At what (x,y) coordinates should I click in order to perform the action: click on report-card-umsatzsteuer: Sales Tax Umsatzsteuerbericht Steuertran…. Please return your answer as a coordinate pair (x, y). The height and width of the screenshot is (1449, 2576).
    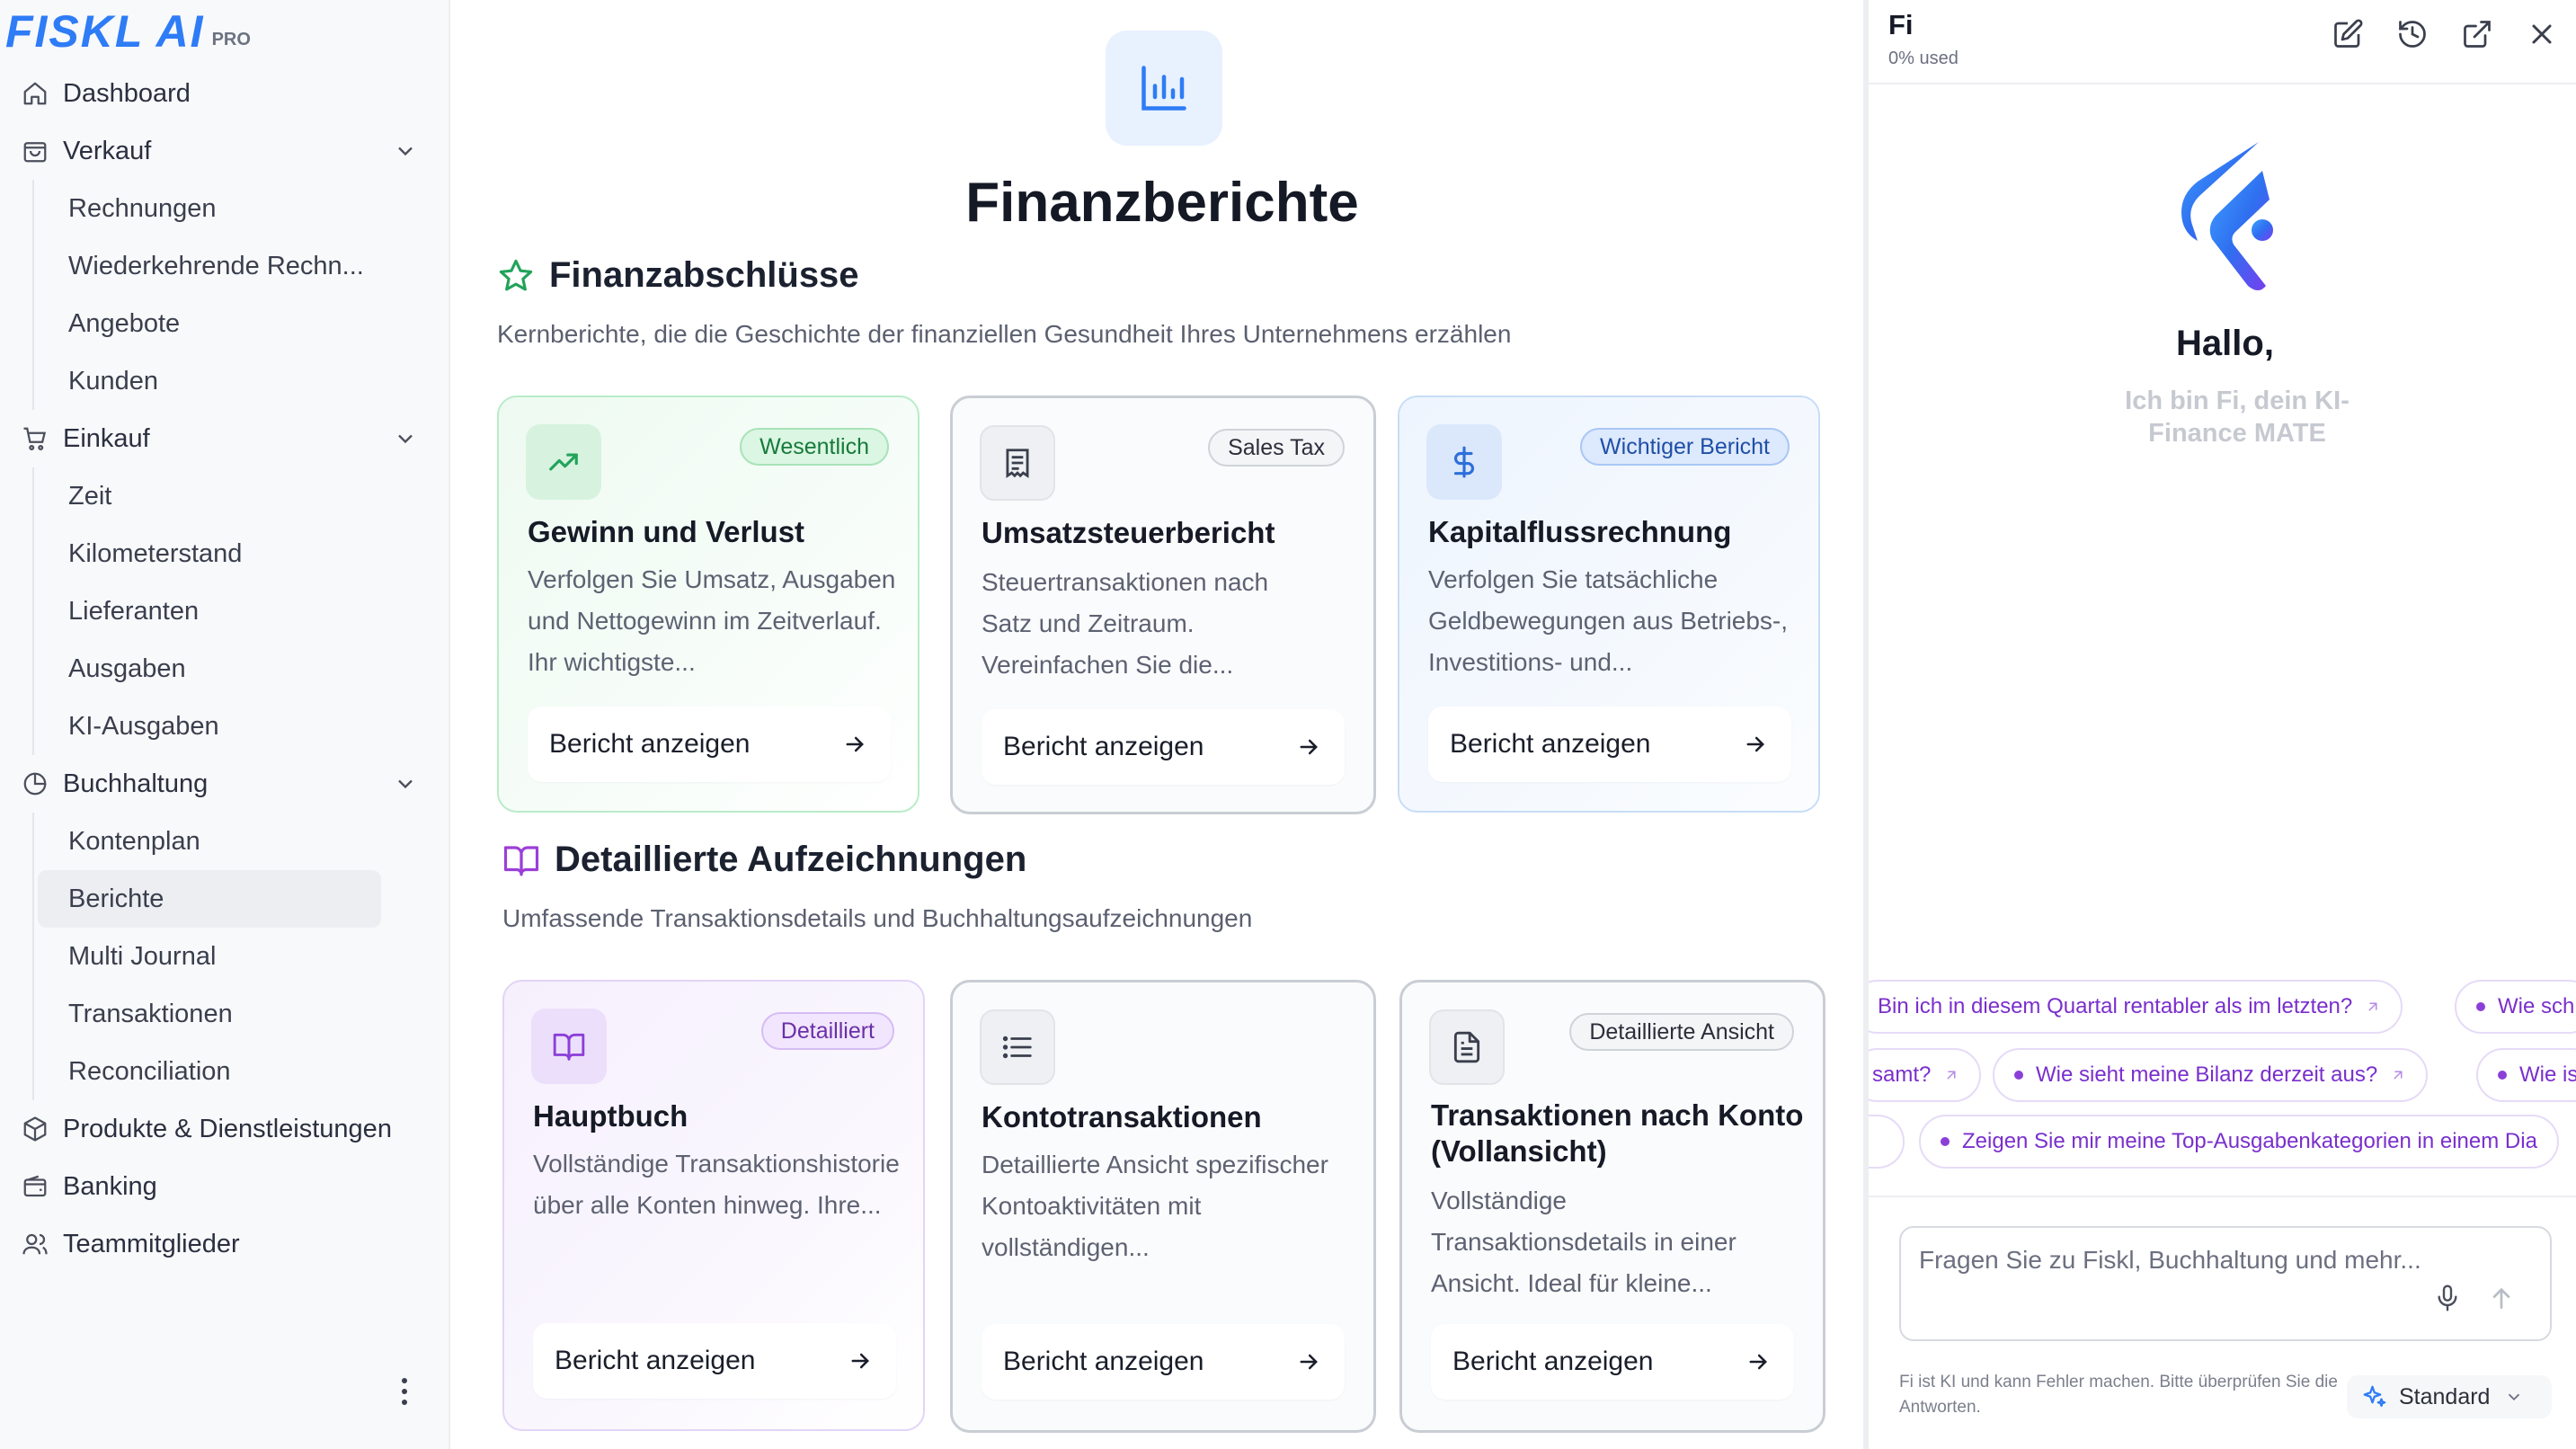
    Looking at the image, I should click on (1163, 605).